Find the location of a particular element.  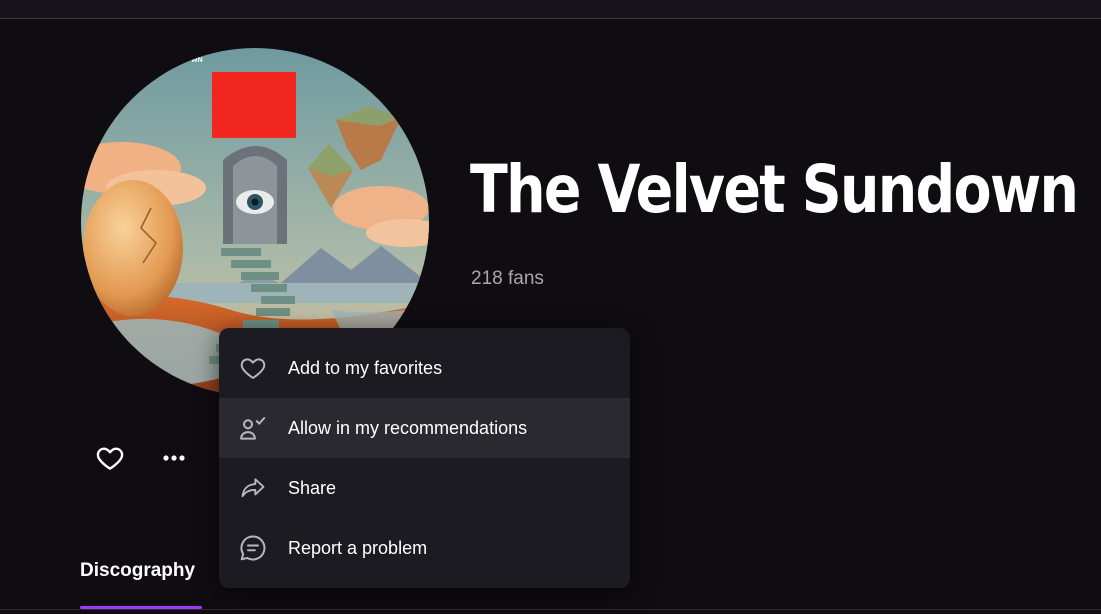

user-check-icon is located at coordinates (253, 428).